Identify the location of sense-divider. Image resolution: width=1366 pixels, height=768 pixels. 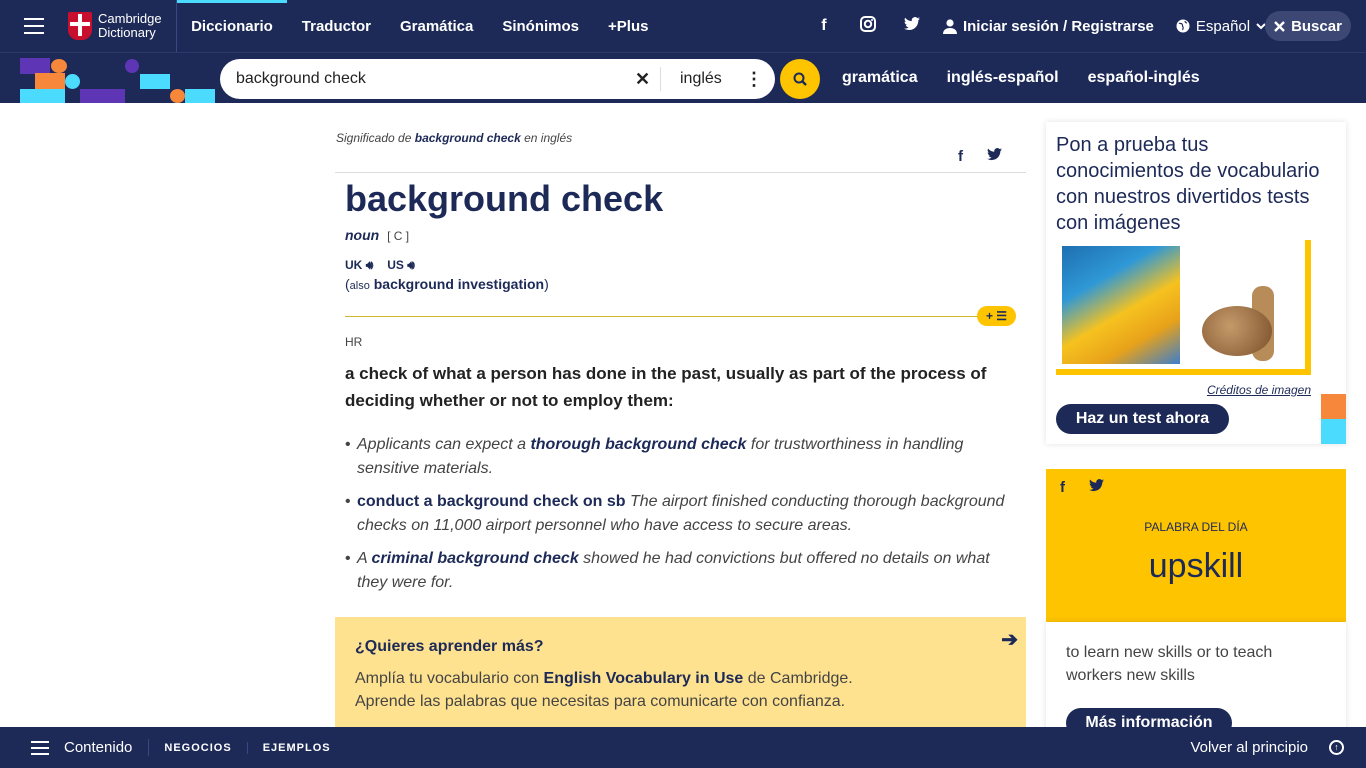
(665, 316).